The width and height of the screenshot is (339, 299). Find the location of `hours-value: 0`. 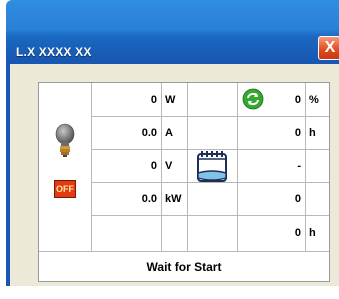

hours-value: 0 is located at coordinates (297, 132).